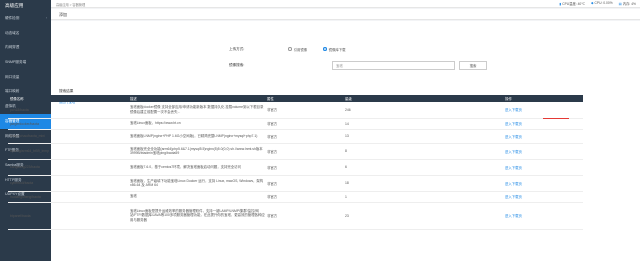 The height and width of the screenshot is (261, 640). I want to click on thermometer-icon: ▮, so click(560, 4).